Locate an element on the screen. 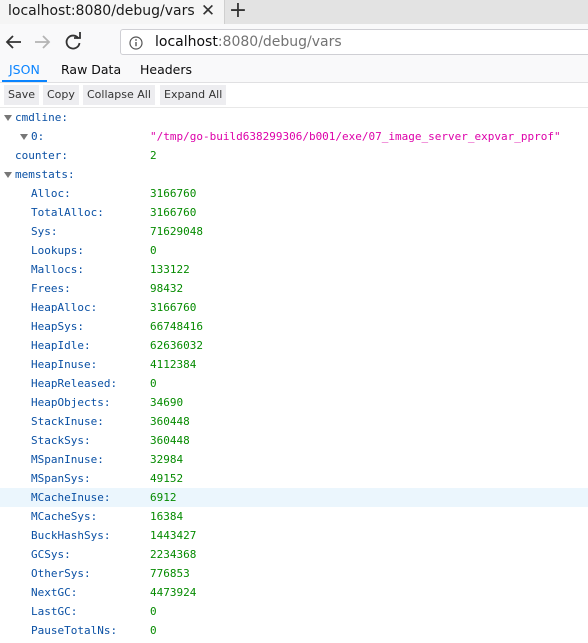 The image size is (588, 643). tab-json: JSON is located at coordinates (24, 71).